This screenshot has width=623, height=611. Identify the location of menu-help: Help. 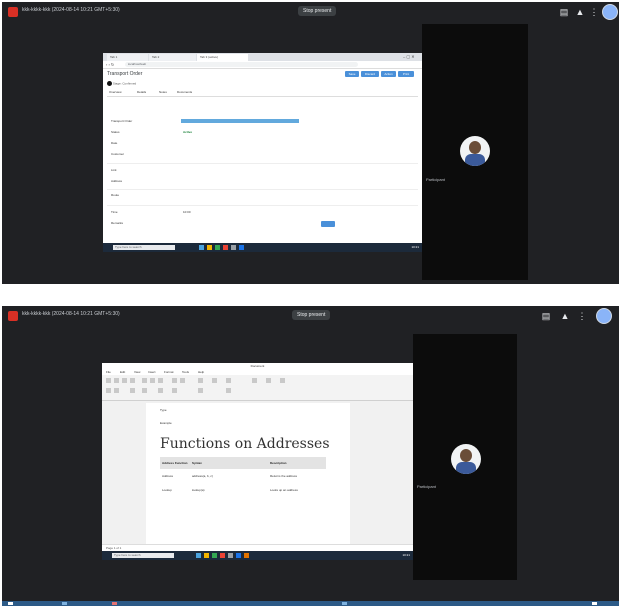
(201, 372).